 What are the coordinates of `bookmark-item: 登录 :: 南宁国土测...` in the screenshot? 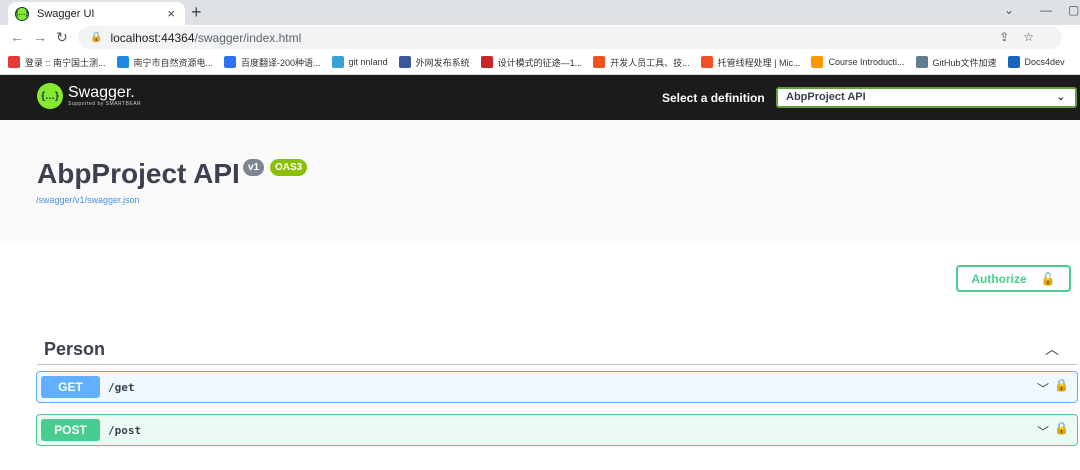 It's located at (57, 62).